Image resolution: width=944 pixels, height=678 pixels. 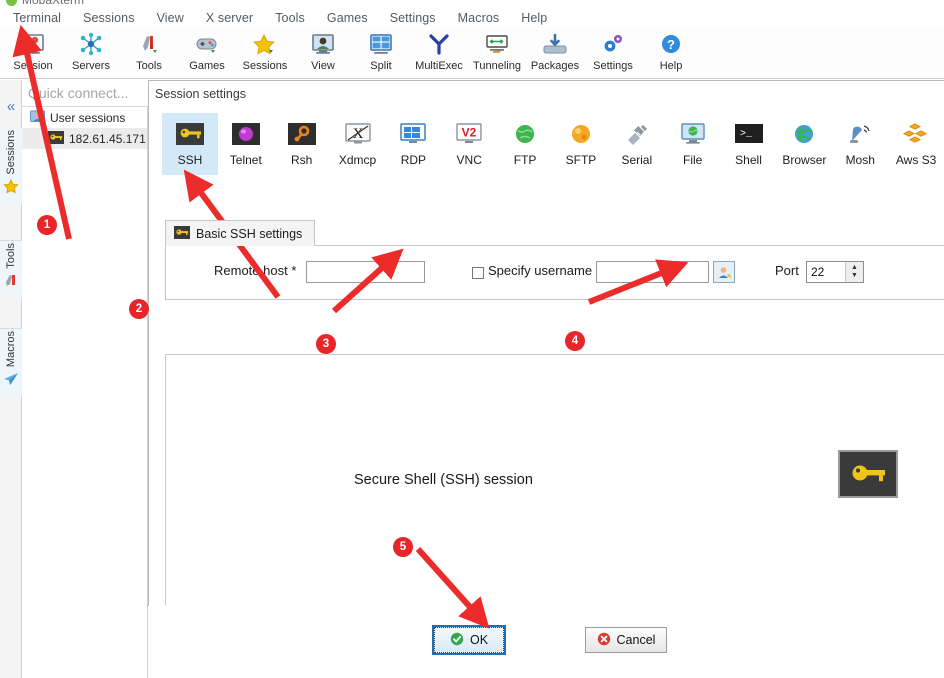 I want to click on tree-item-session-host: 182.61.45.171, so click(x=84, y=138).